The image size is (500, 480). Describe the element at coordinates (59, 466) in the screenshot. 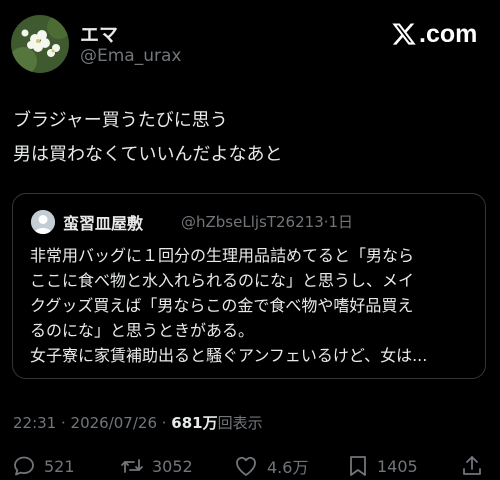

I see `reply-count: 521` at that location.